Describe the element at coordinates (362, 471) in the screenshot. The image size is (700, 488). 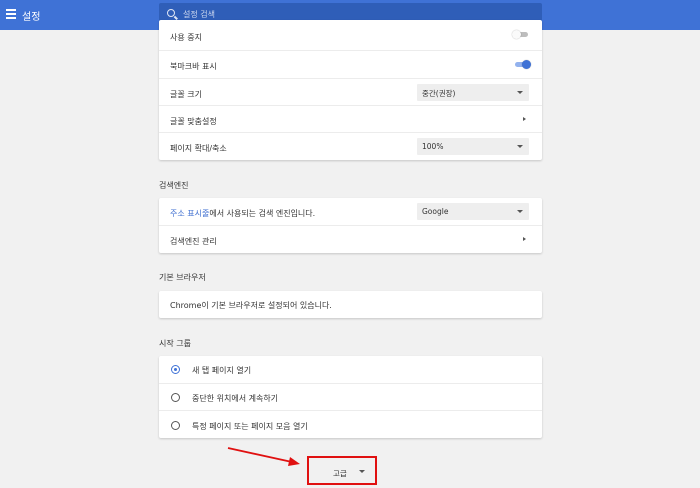
I see `chevron-down-icon` at that location.